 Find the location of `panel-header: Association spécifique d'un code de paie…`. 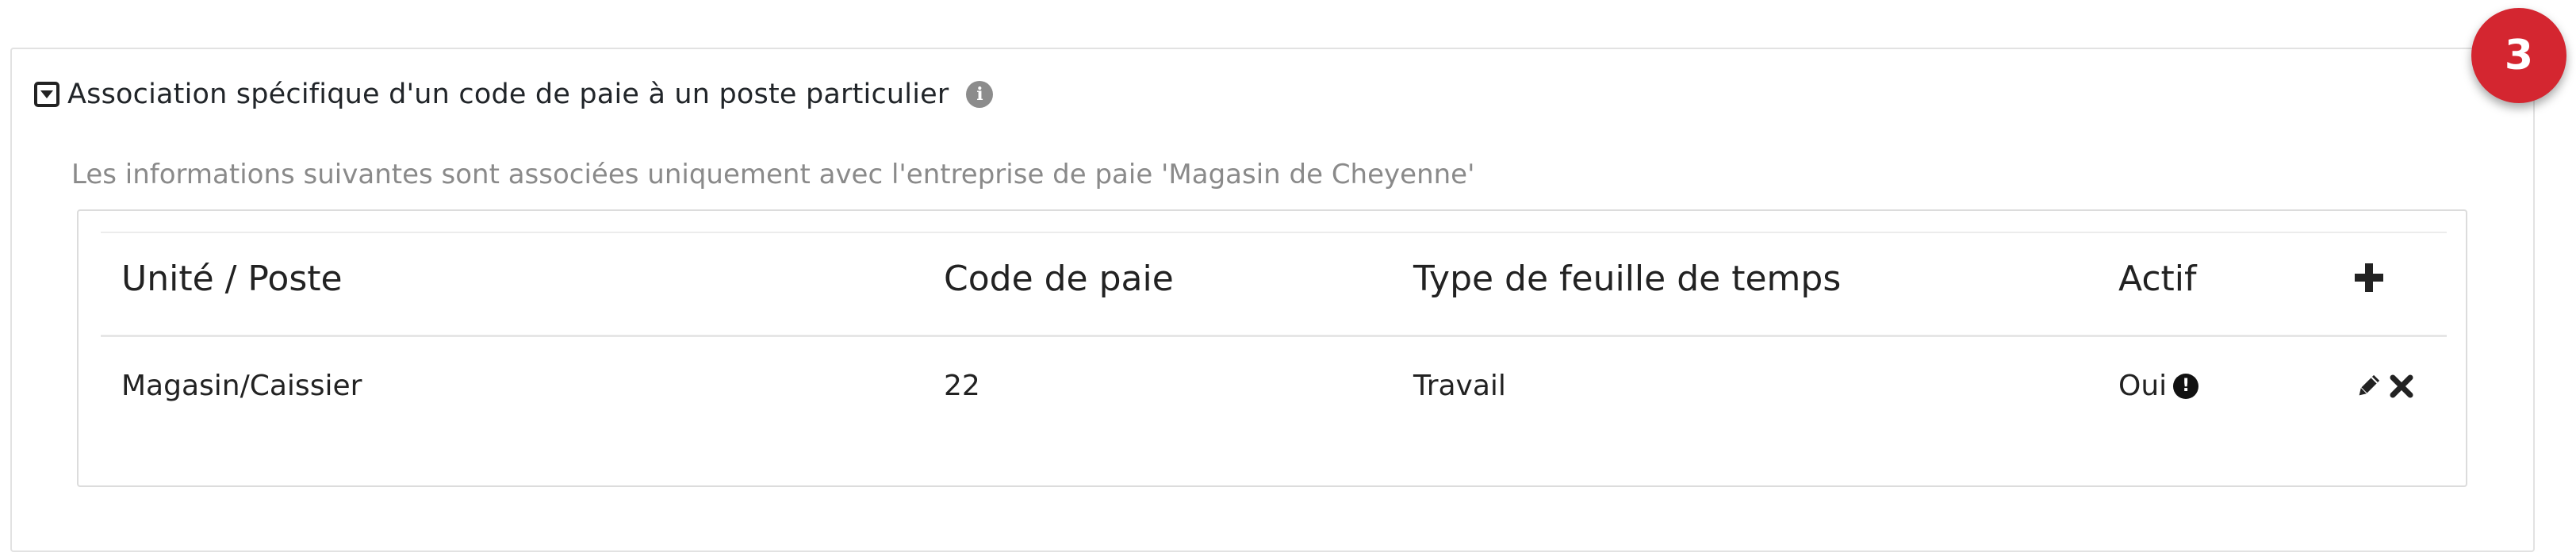

panel-header: Association spécifique d'un code de paie… is located at coordinates (514, 94).